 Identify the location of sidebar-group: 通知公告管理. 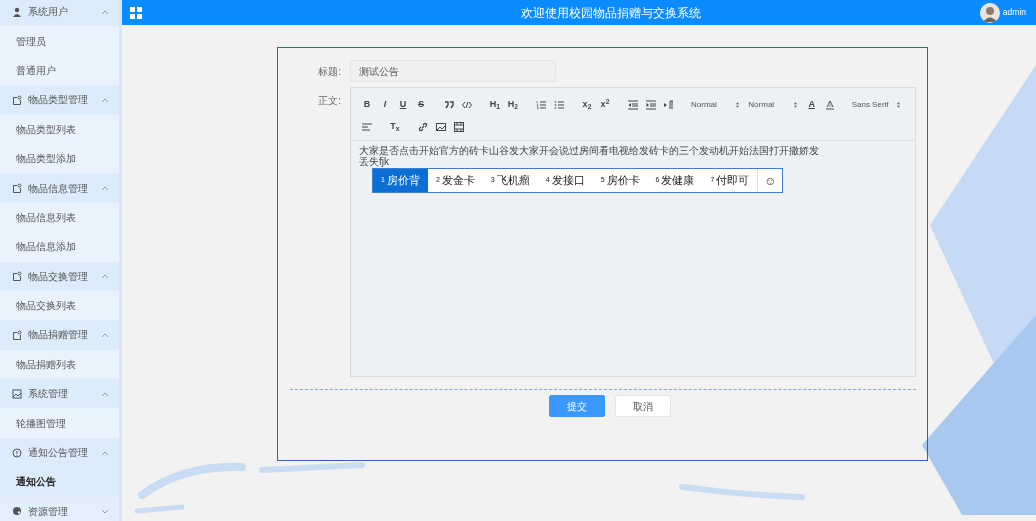
(59, 452).